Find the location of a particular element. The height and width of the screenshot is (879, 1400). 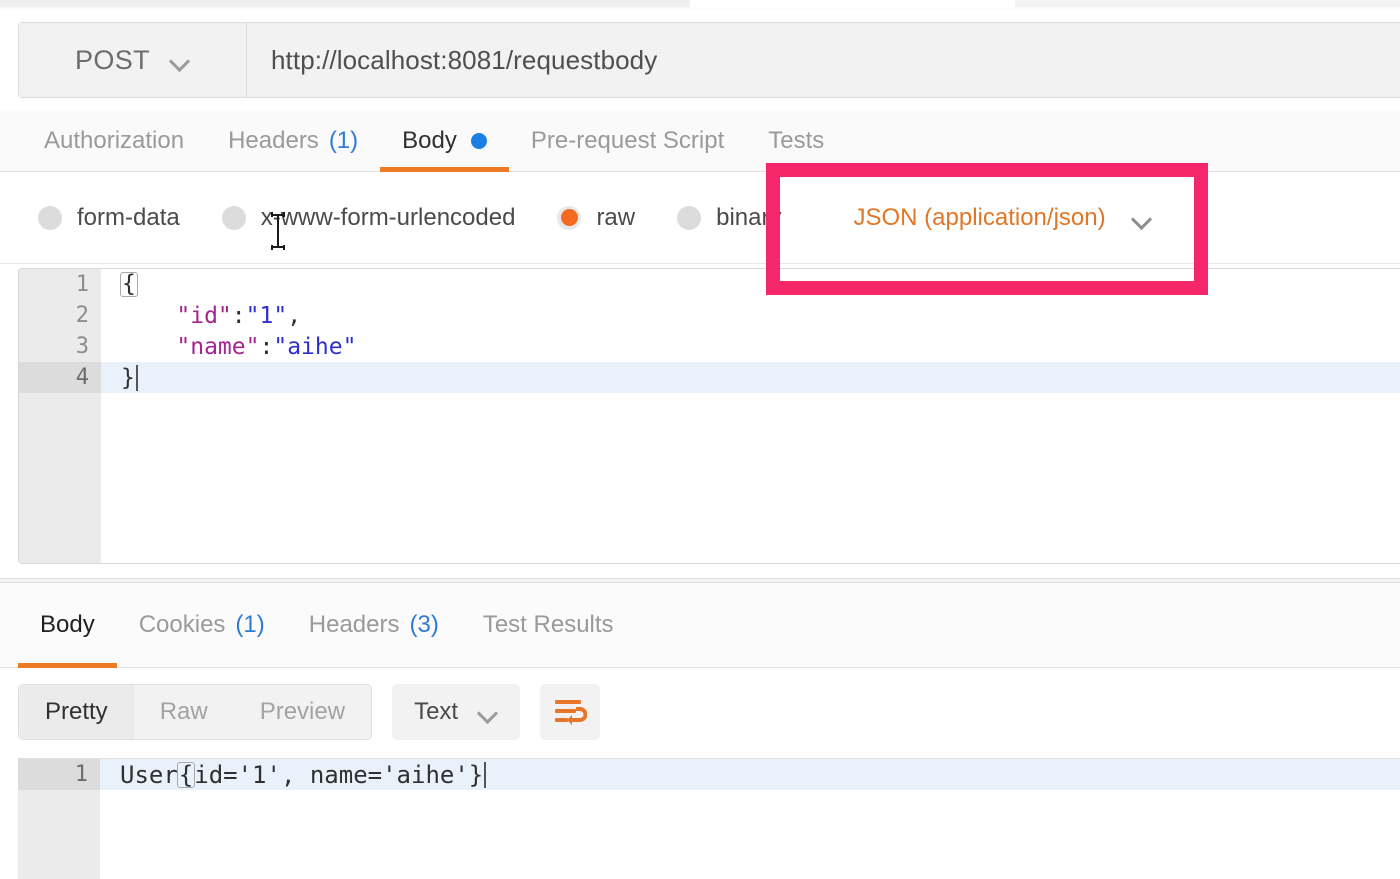

request-url-bar: POST http://localhost:8081/requestbody is located at coordinates (709, 60).